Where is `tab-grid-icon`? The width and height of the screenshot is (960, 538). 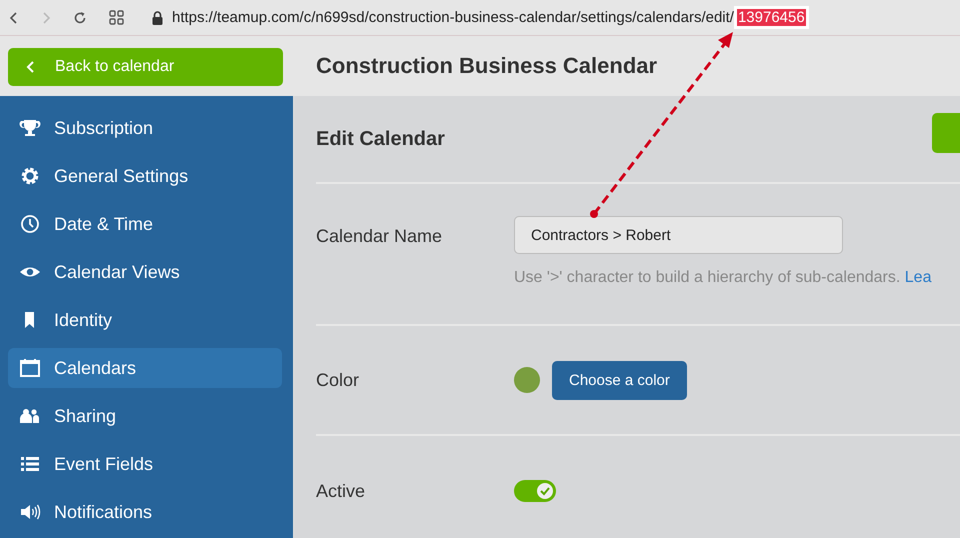 tab-grid-icon is located at coordinates (116, 17).